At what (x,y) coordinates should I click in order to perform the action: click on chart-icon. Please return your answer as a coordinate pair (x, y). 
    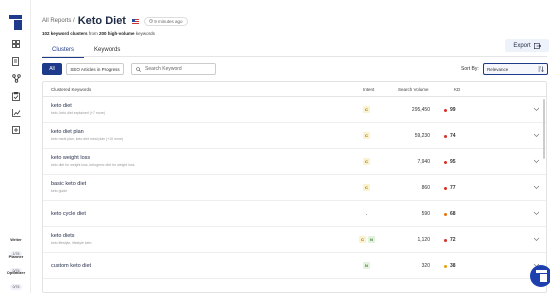
    Looking at the image, I should click on (16, 113).